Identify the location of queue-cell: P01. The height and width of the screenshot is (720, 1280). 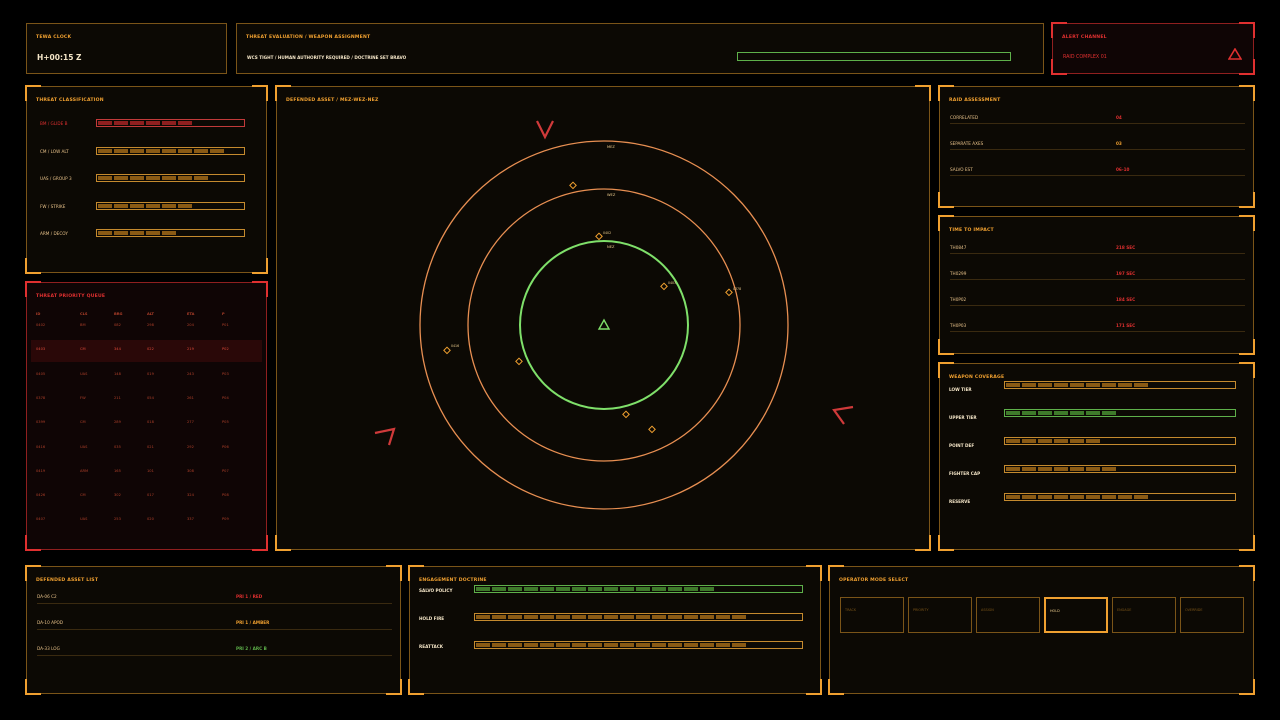
(225, 325).